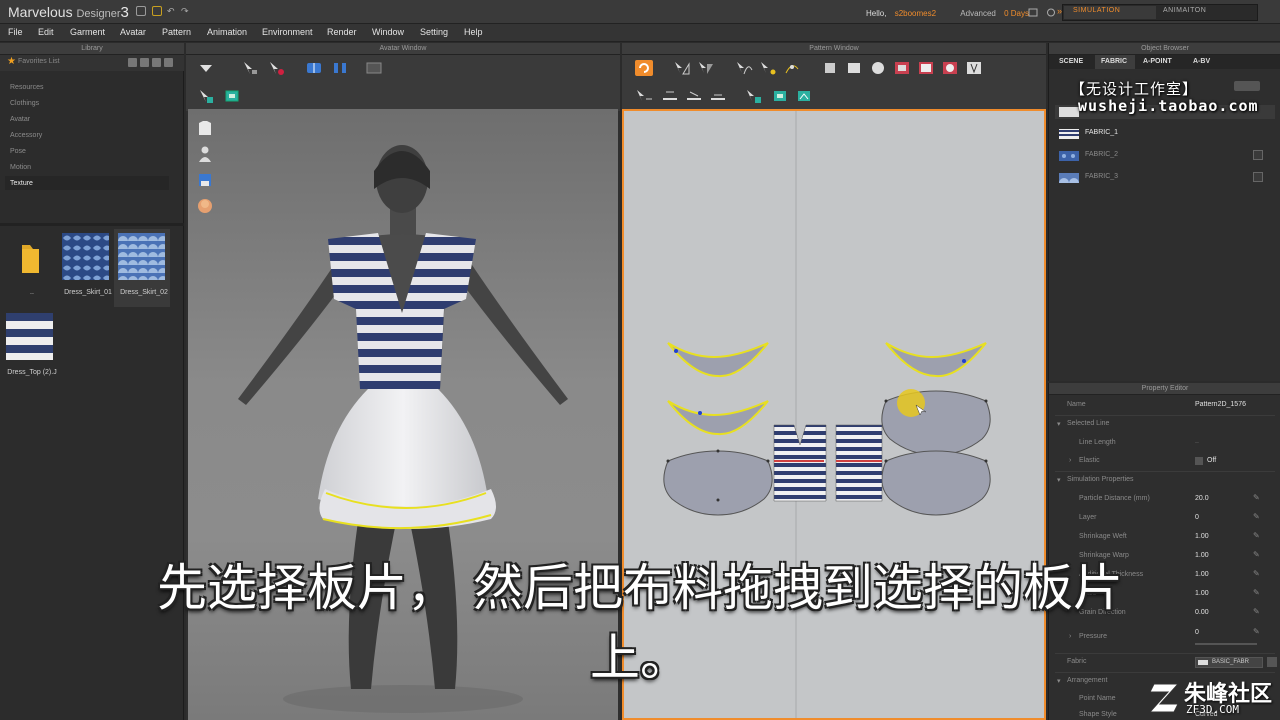 The image size is (1280, 720). Describe the element at coordinates (830, 68) in the screenshot. I see `polygon-tool-icon` at that location.